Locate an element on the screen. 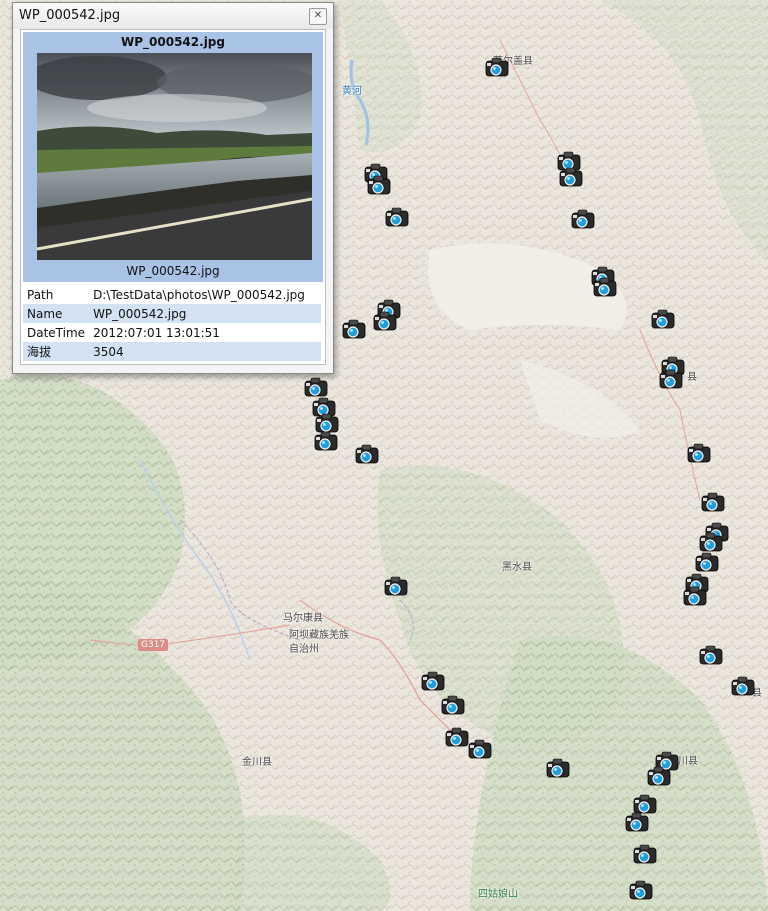 Image resolution: width=768 pixels, height=911 pixels. table-row: DateTime 2012:07:01 13:01:51 is located at coordinates (172, 332).